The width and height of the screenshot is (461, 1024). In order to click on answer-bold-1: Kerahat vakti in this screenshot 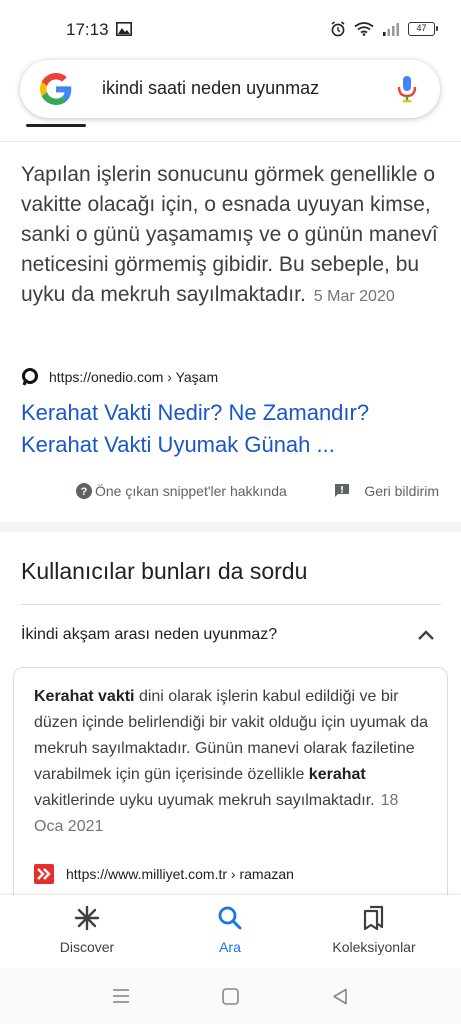, I will do `click(84, 696)`.